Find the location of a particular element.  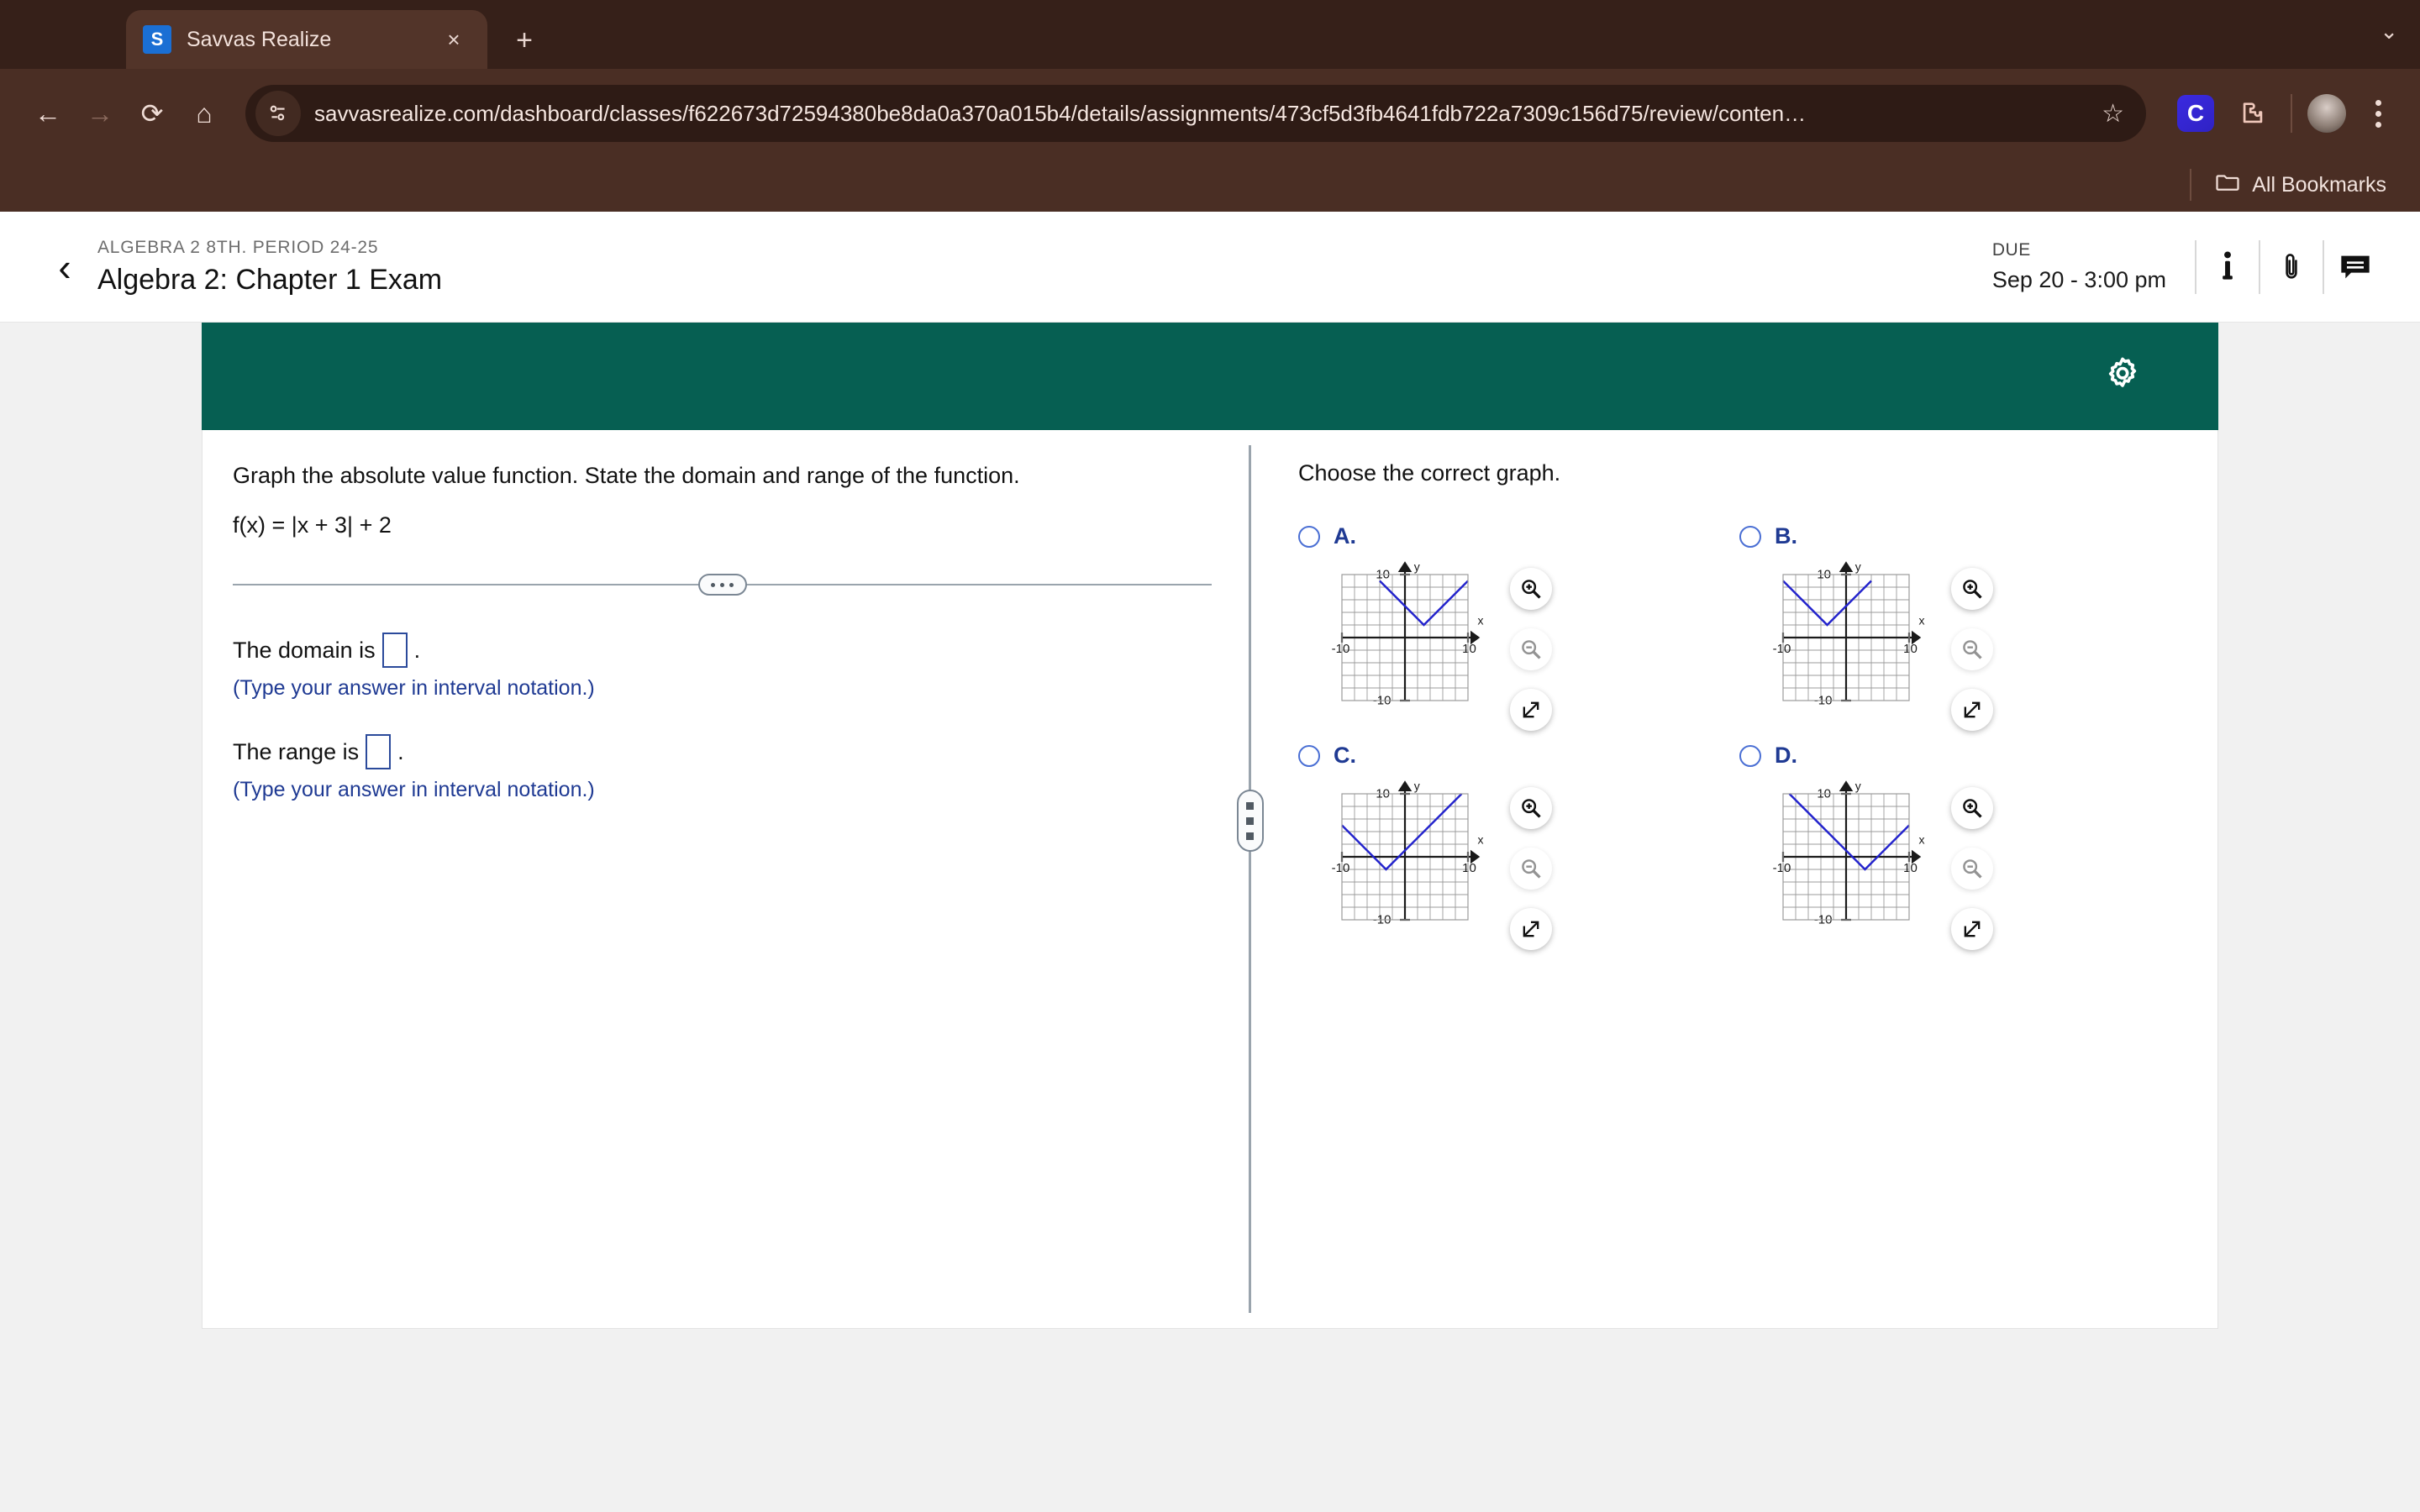

choice-letter-d: D. is located at coordinates (1786, 756).